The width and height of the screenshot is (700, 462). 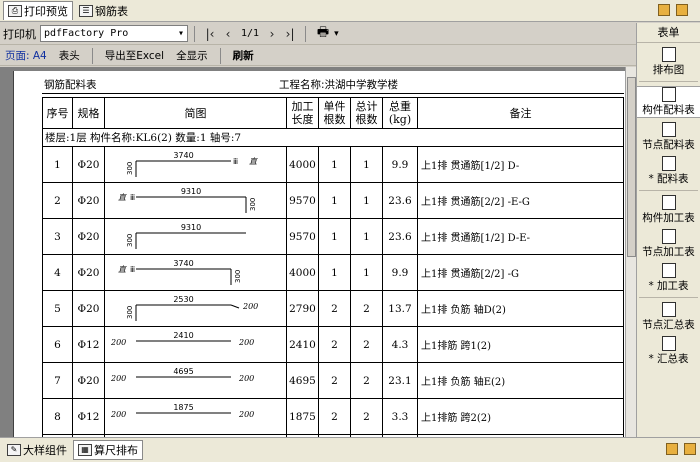 What do you see at coordinates (333, 164) in the screenshot?
I see `table-row: 1 Φ20 3740 300 直 ⅲ 4000 1 1 9.9 上1排 贯通筋[1/2] D-` at bounding box center [333, 164].